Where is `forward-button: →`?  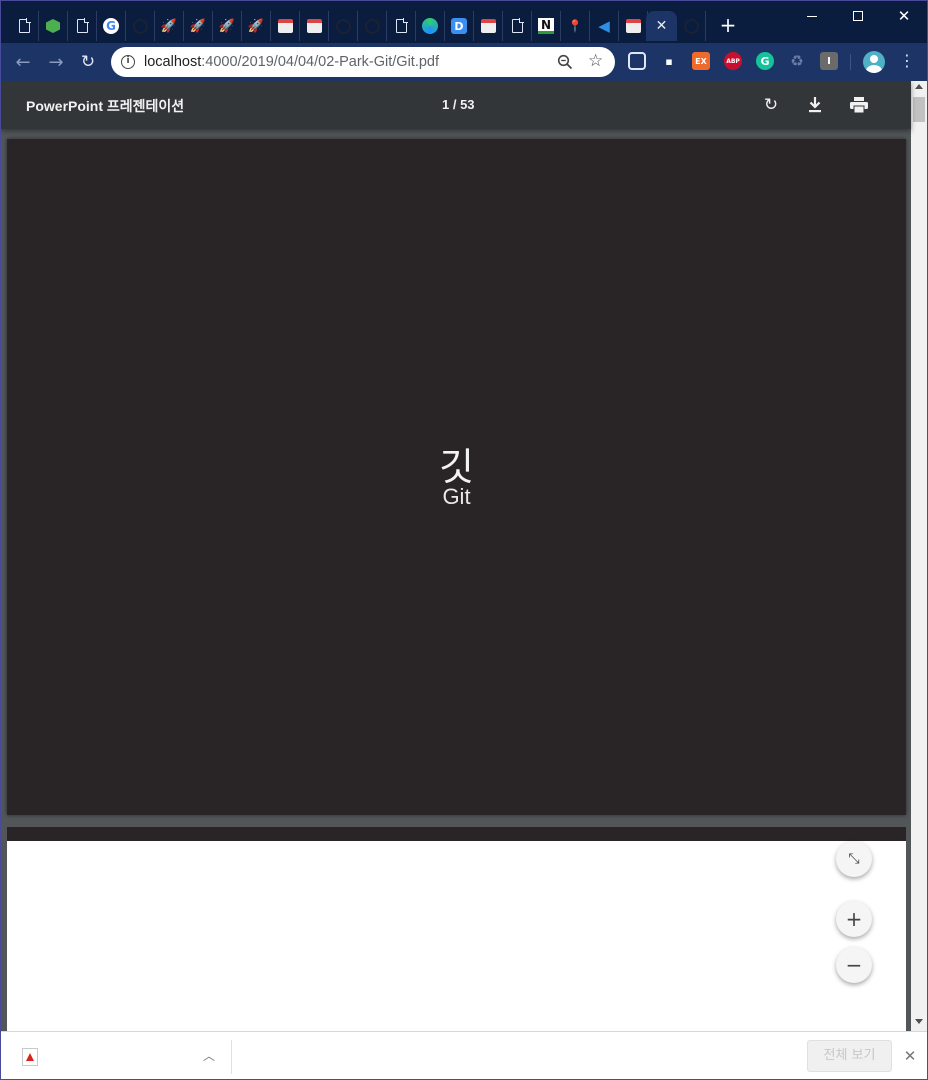
forward-button: → is located at coordinates (56, 62).